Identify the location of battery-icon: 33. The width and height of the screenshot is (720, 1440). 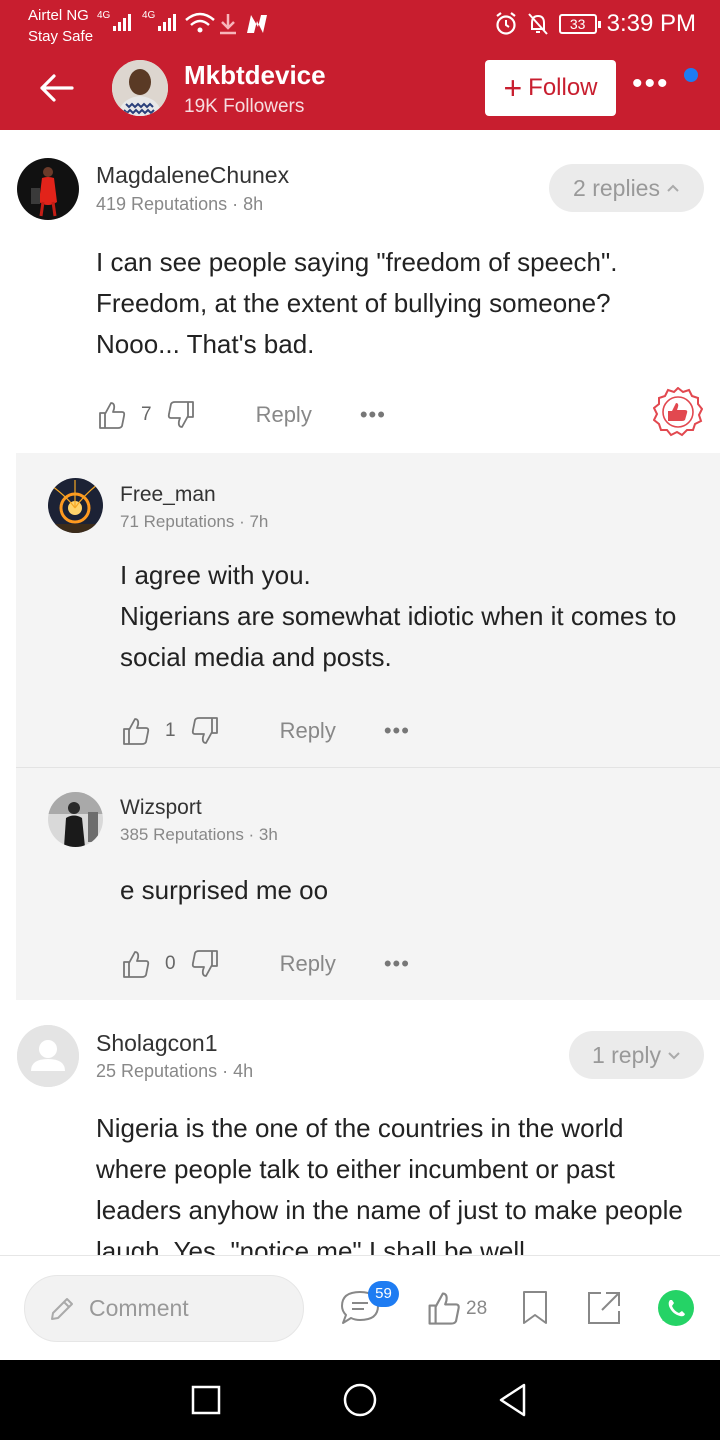
(579, 24).